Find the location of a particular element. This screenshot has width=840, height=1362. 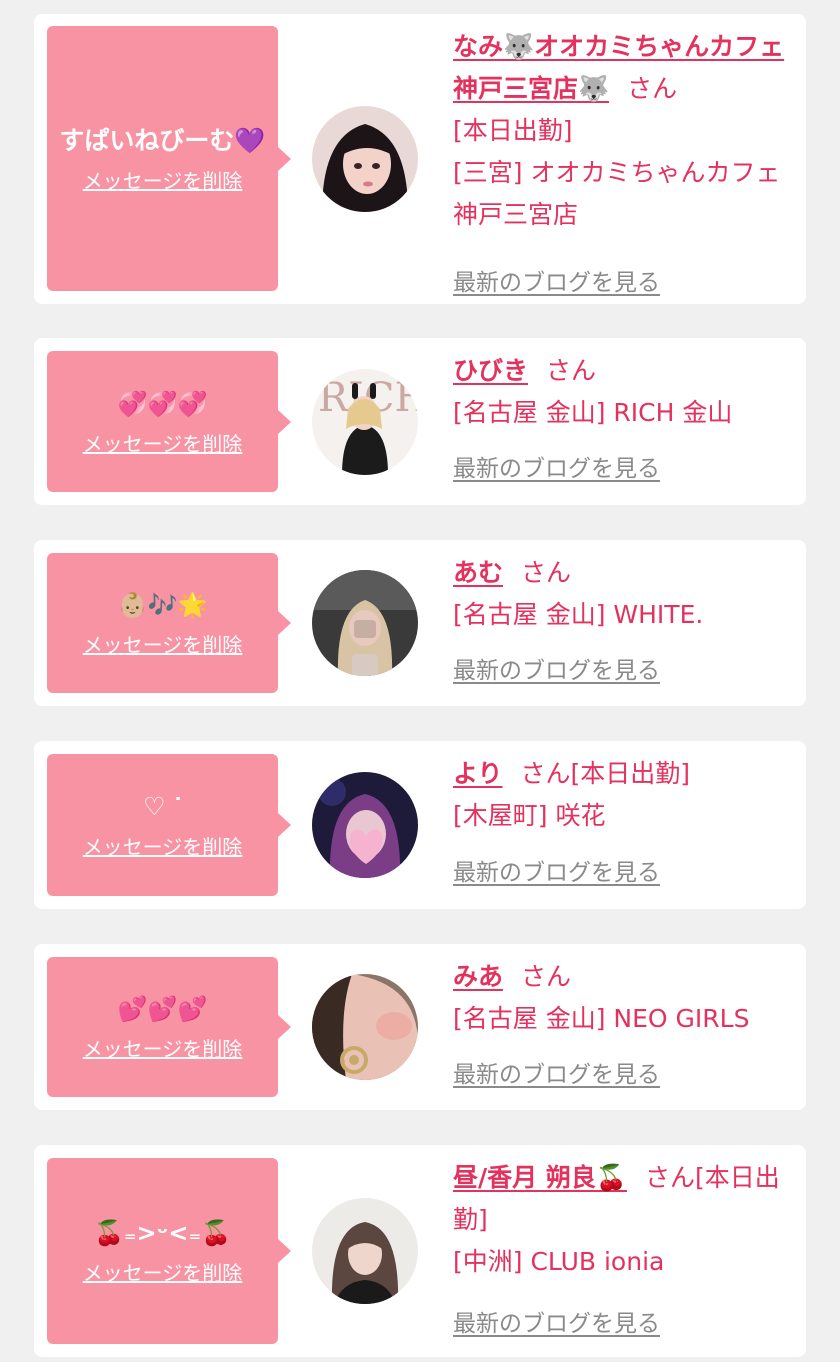

name-line: ひびき さん is located at coordinates (621, 371).